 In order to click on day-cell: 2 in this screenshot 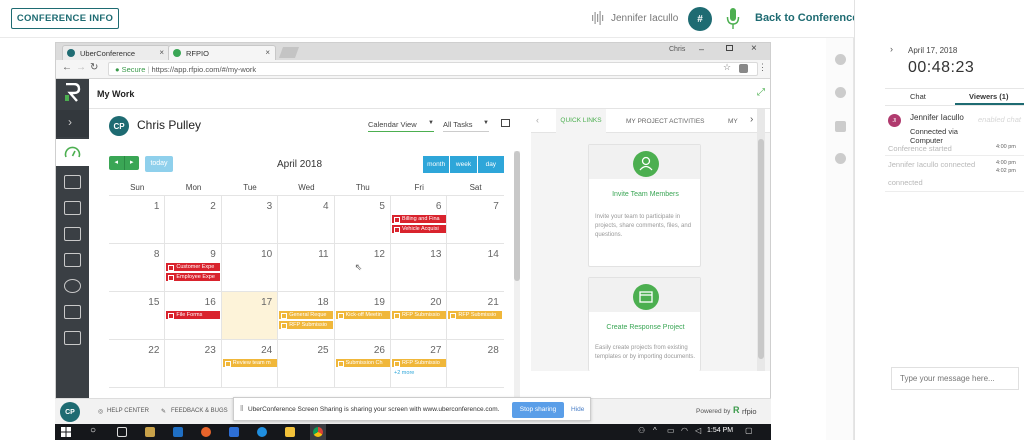, I will do `click(193, 220)`.